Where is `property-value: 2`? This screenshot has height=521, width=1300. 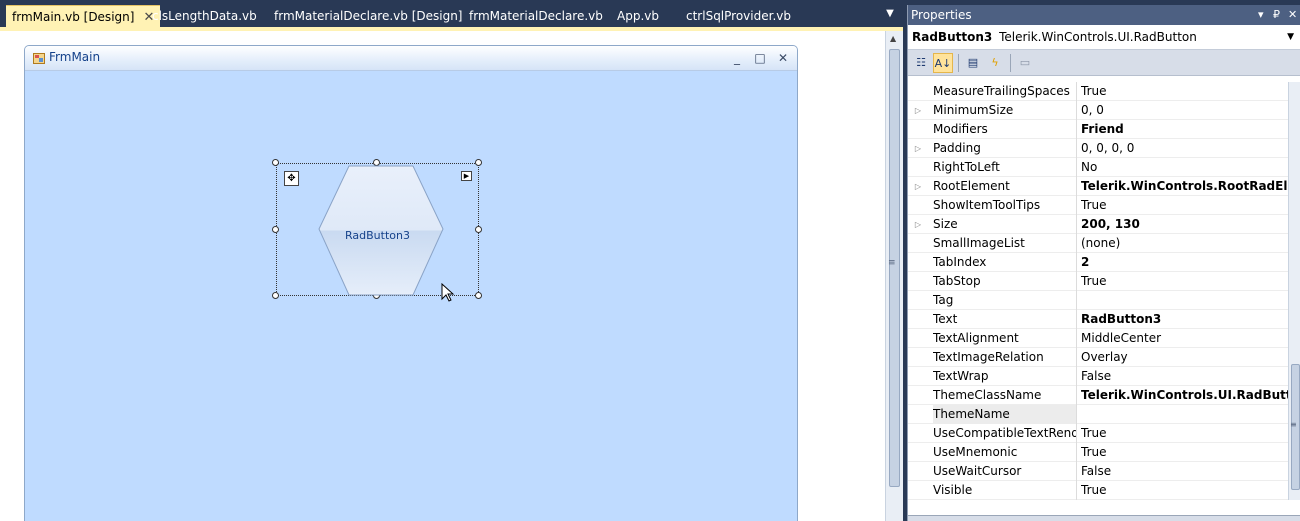 property-value: 2 is located at coordinates (1184, 262).